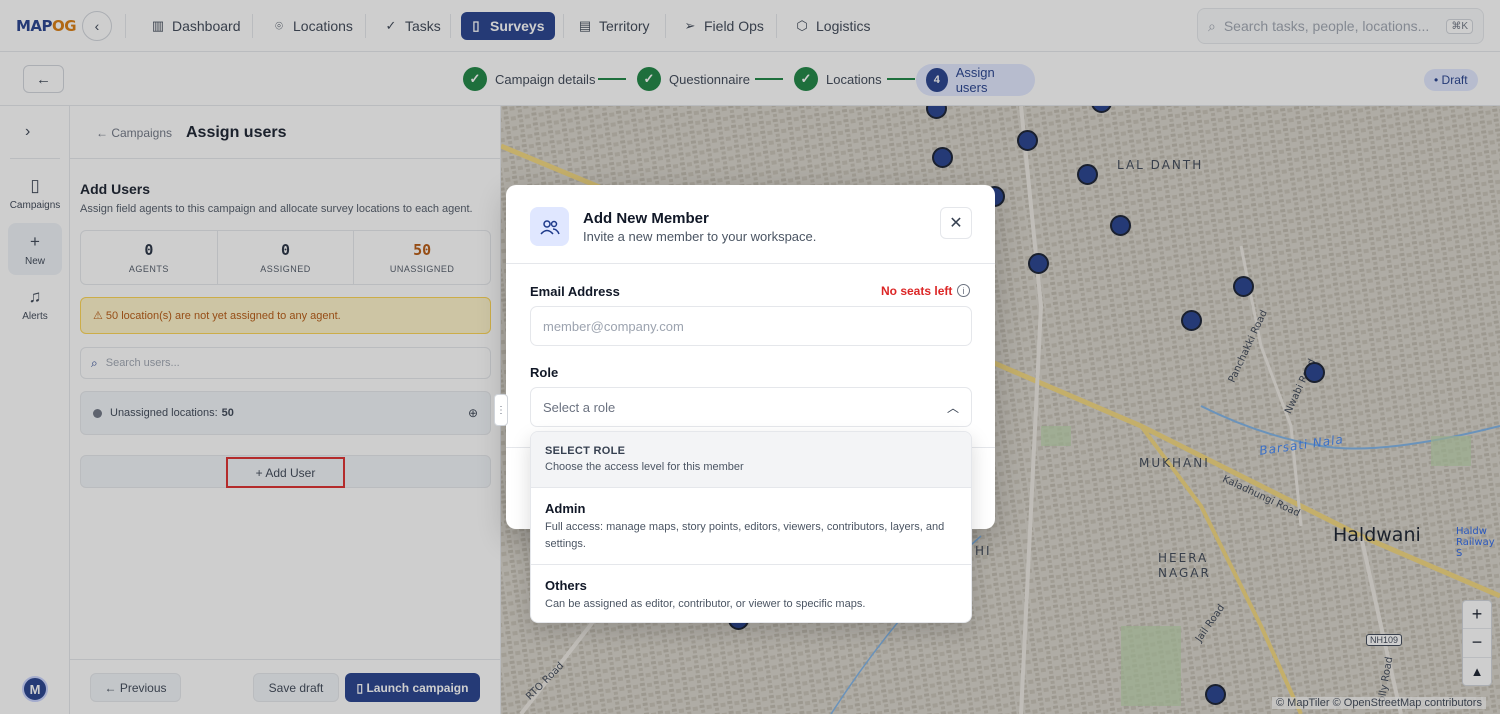 This screenshot has width=1500, height=714. Describe the element at coordinates (646, 218) in the screenshot. I see `modal-title: Add New Member` at that location.